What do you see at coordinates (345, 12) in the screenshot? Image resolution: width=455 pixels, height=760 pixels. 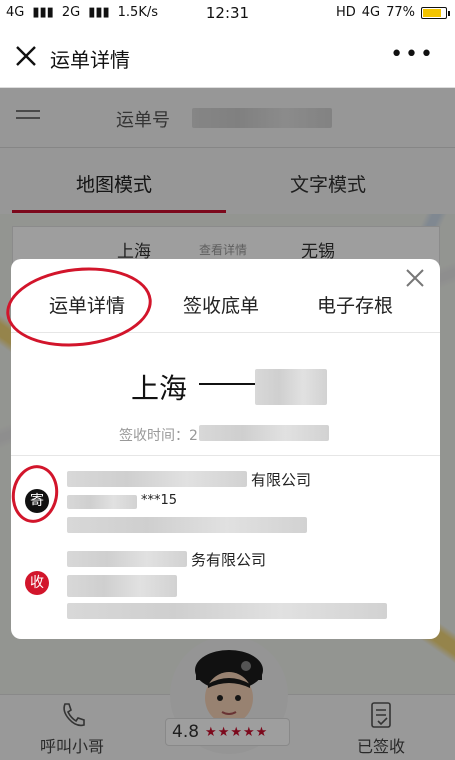 I see `hd-indicator: HD` at bounding box center [345, 12].